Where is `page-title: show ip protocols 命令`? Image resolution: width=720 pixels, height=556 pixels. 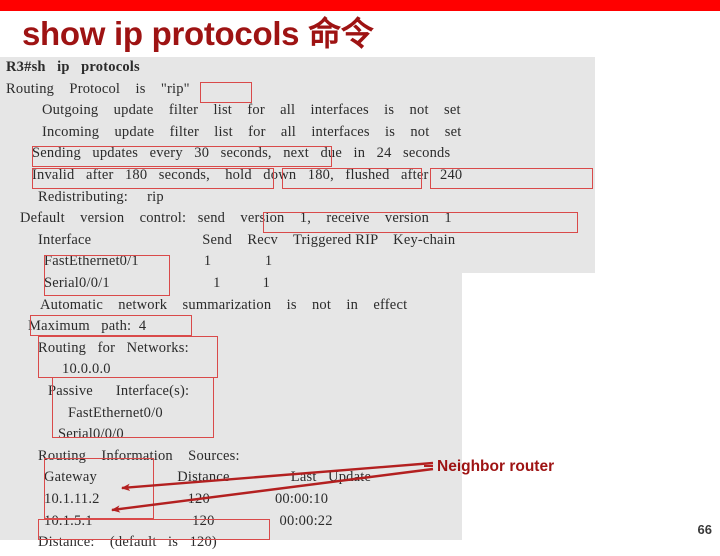 page-title: show ip protocols 命令 is located at coordinates (198, 33).